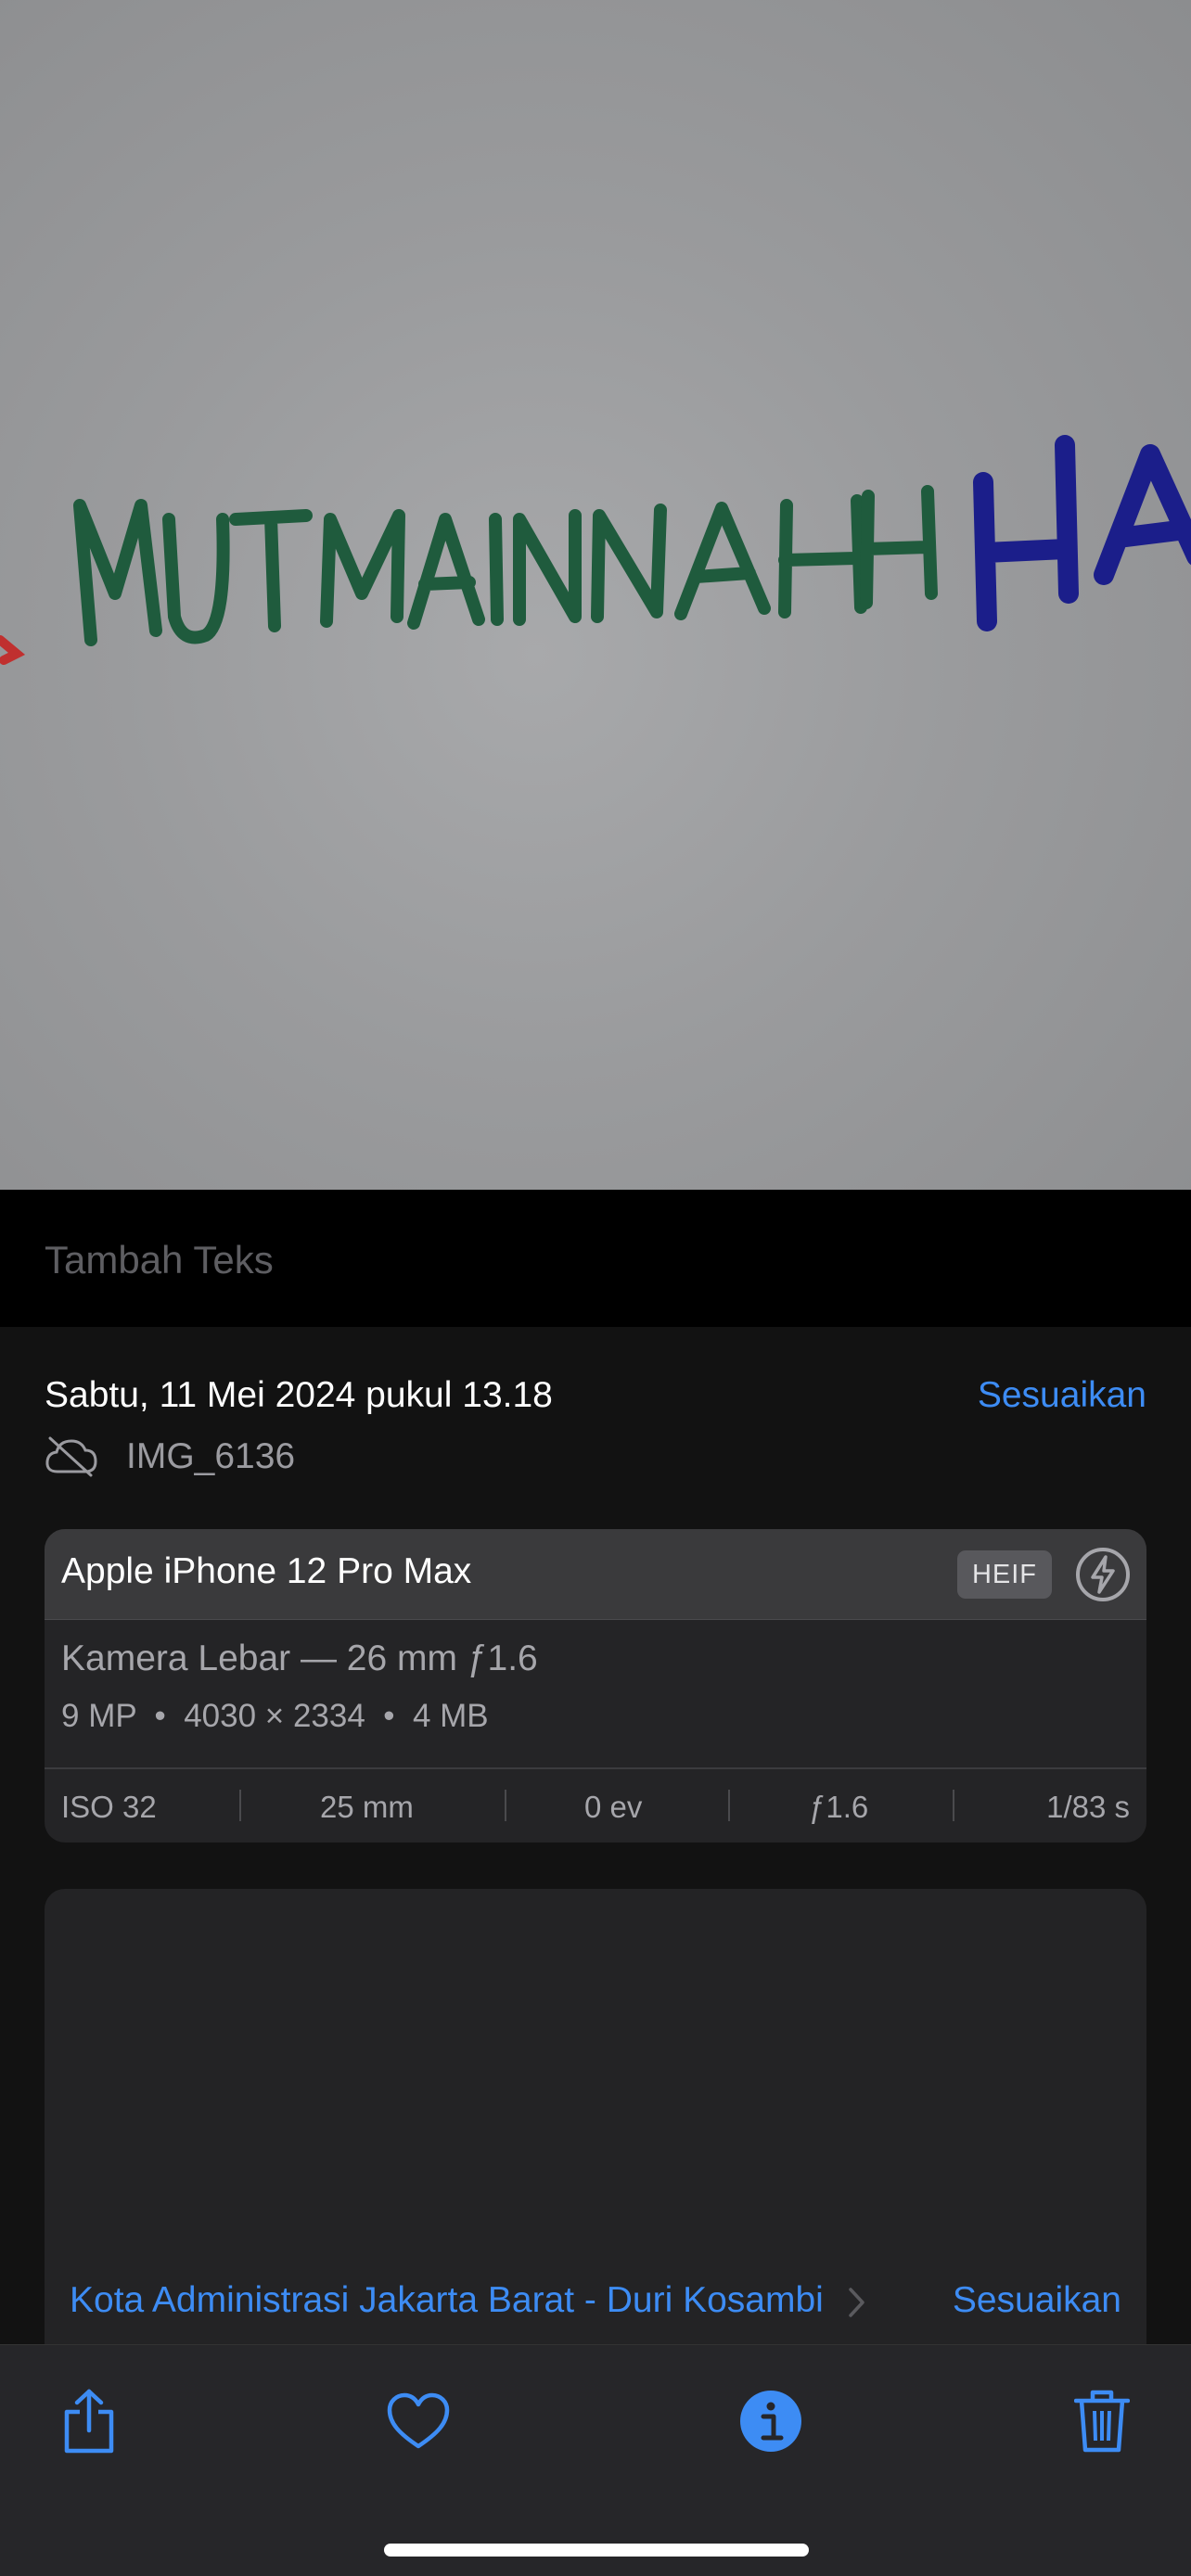  I want to click on date-row: Sabtu, 11 Mei 2024 pukul 13.18 Sesuaikan, so click(595, 1401).